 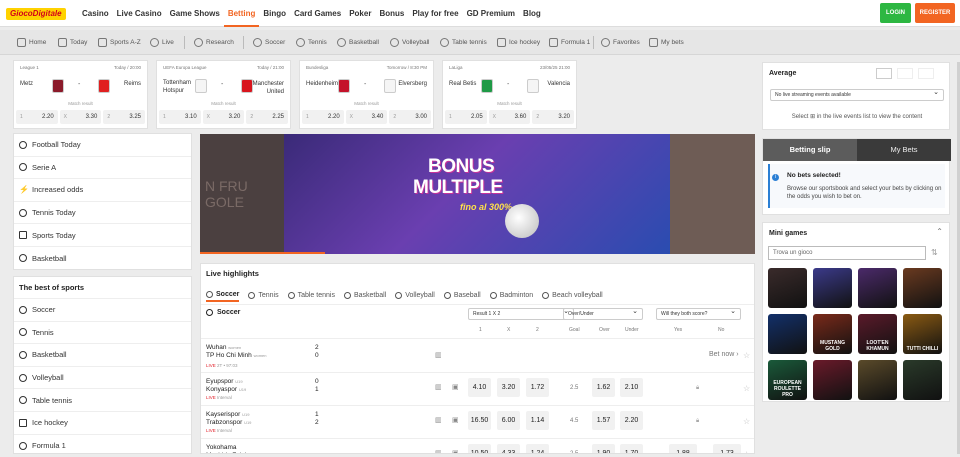 I want to click on subnav-research: Research, so click(x=214, y=42).